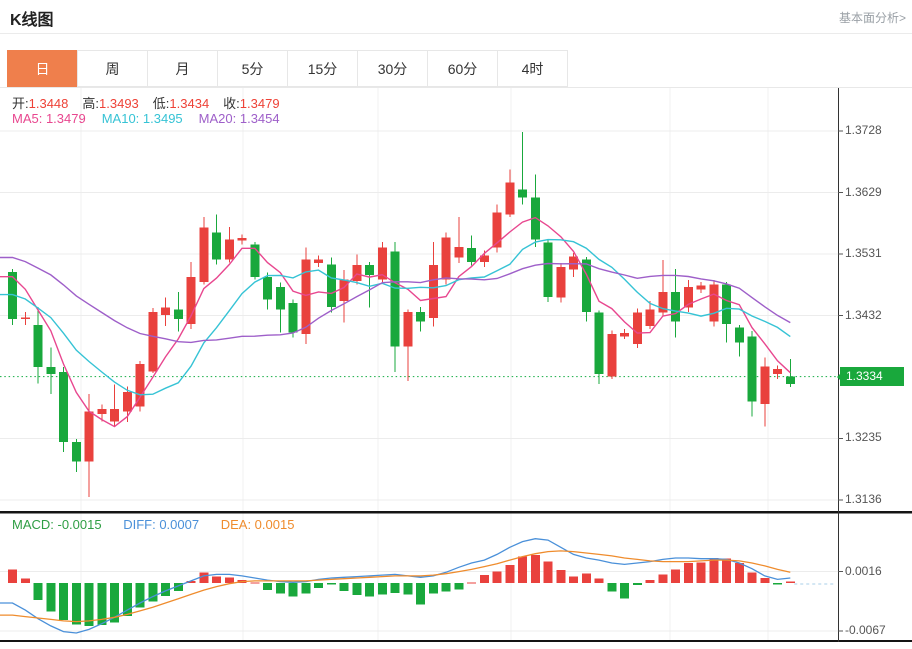  I want to click on ohlc-item-label: 低:, so click(161, 103).